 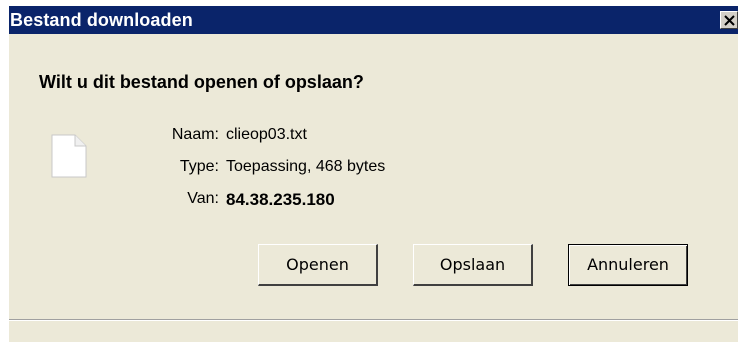 I want to click on close-button, so click(x=729, y=20).